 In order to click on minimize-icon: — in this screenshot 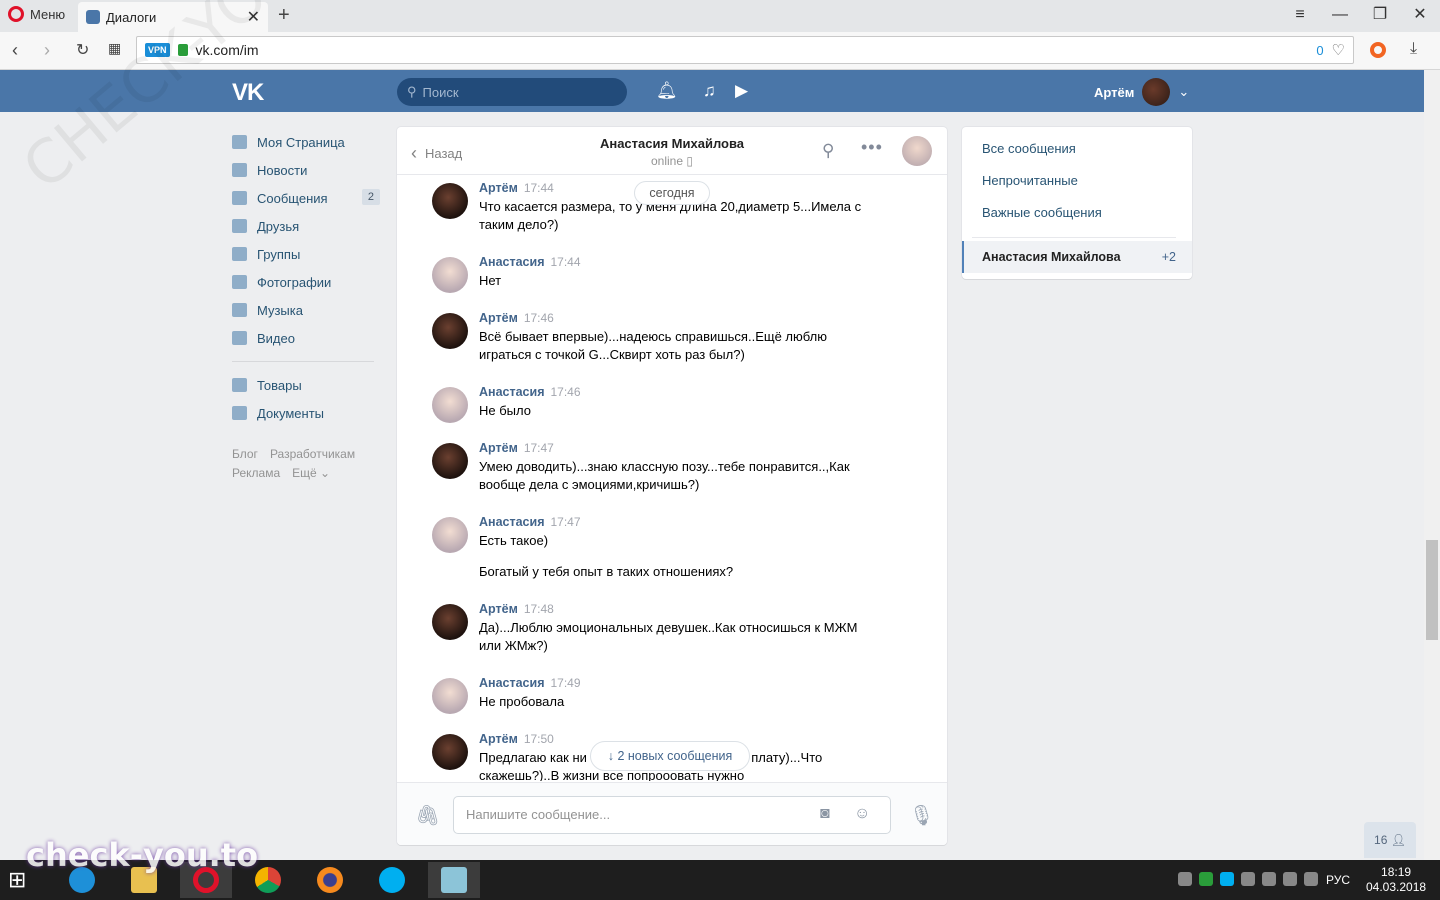, I will do `click(1340, 16)`.